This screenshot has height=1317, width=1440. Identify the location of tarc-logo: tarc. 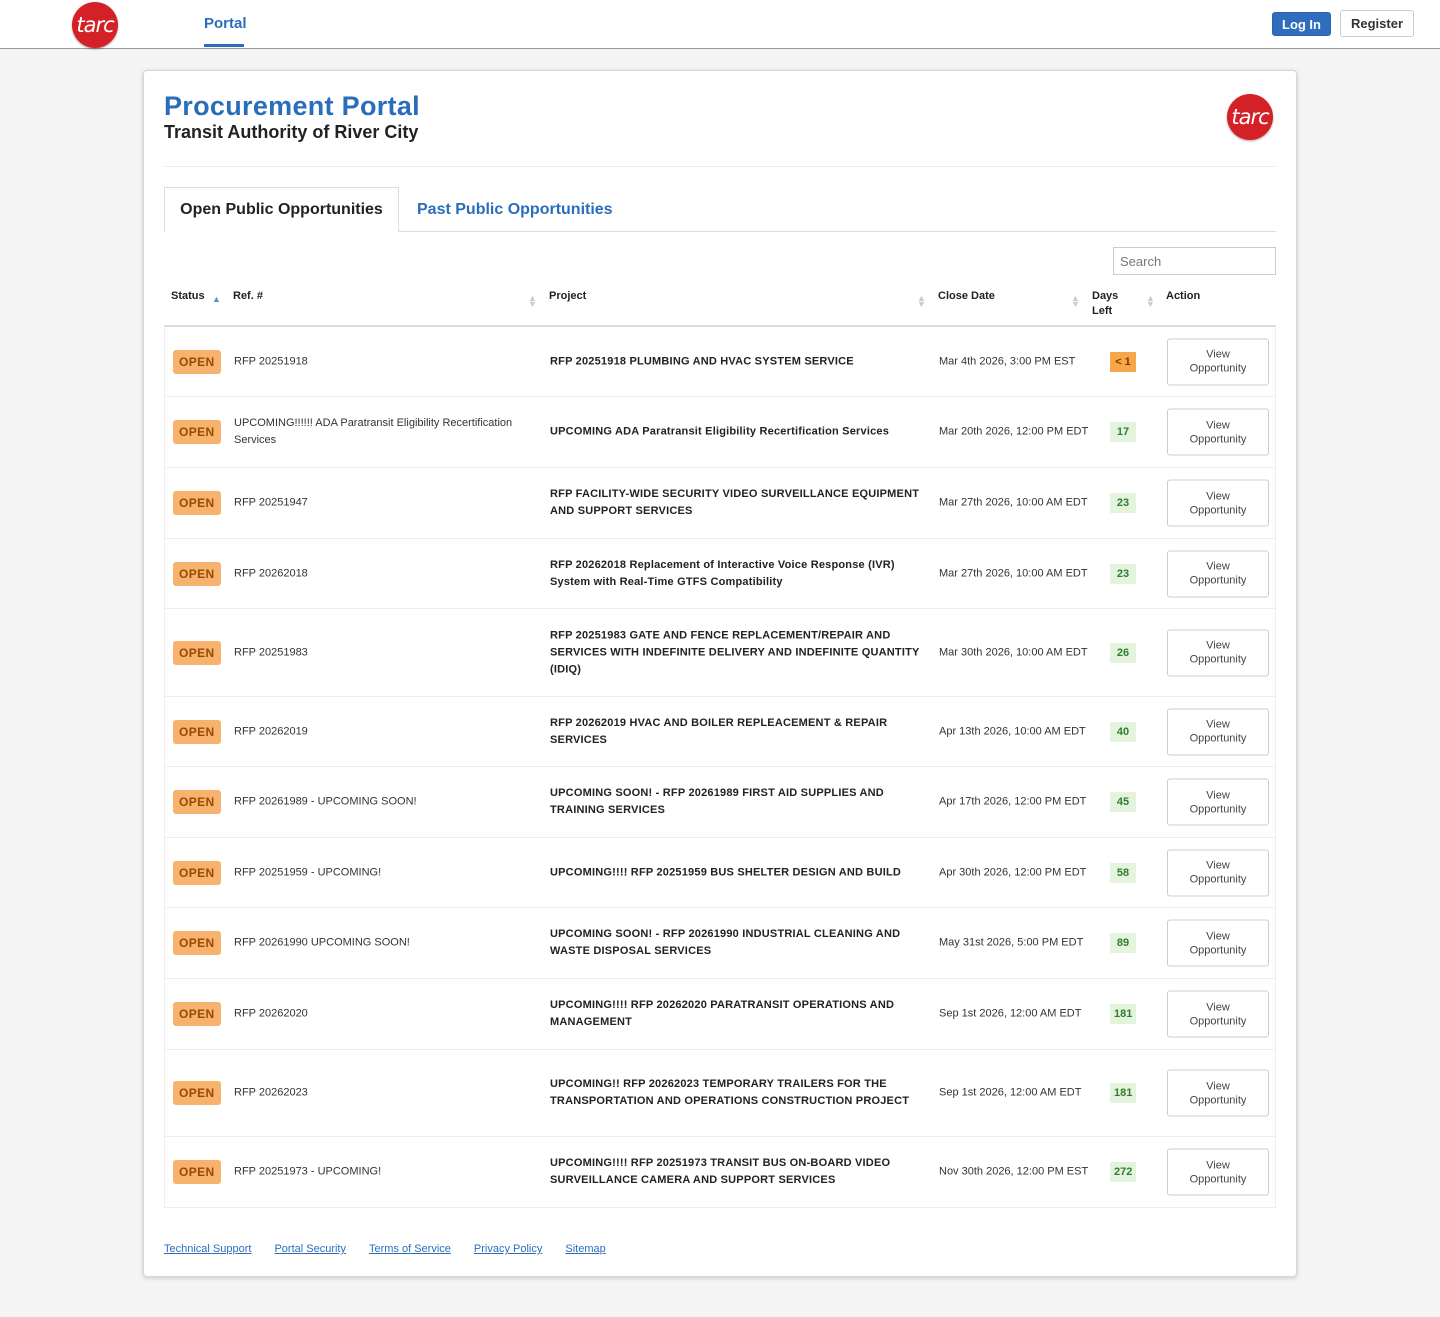
(95, 25).